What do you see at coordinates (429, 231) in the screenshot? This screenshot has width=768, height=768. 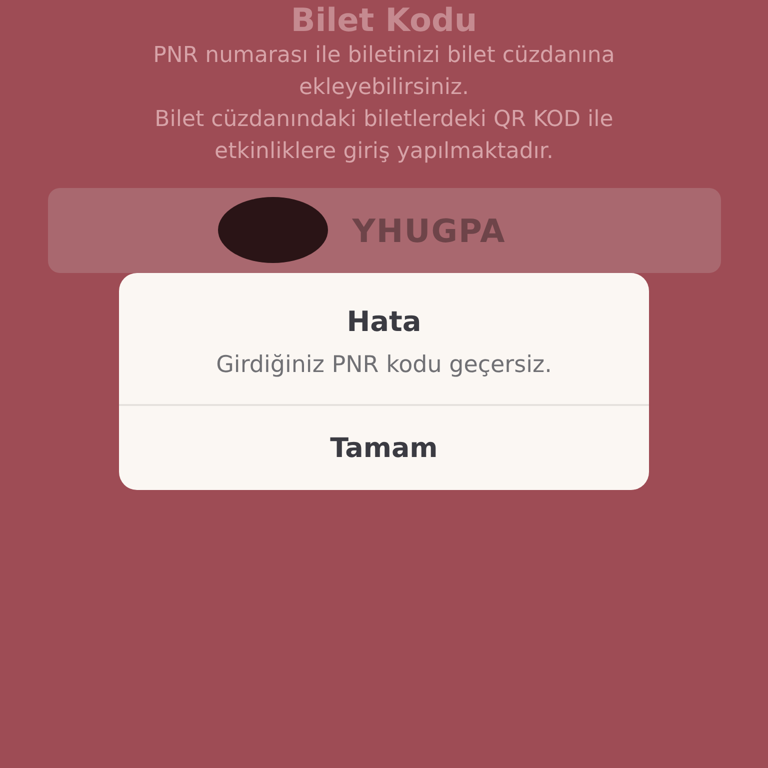 I see `pnr-value: YHUGPA` at bounding box center [429, 231].